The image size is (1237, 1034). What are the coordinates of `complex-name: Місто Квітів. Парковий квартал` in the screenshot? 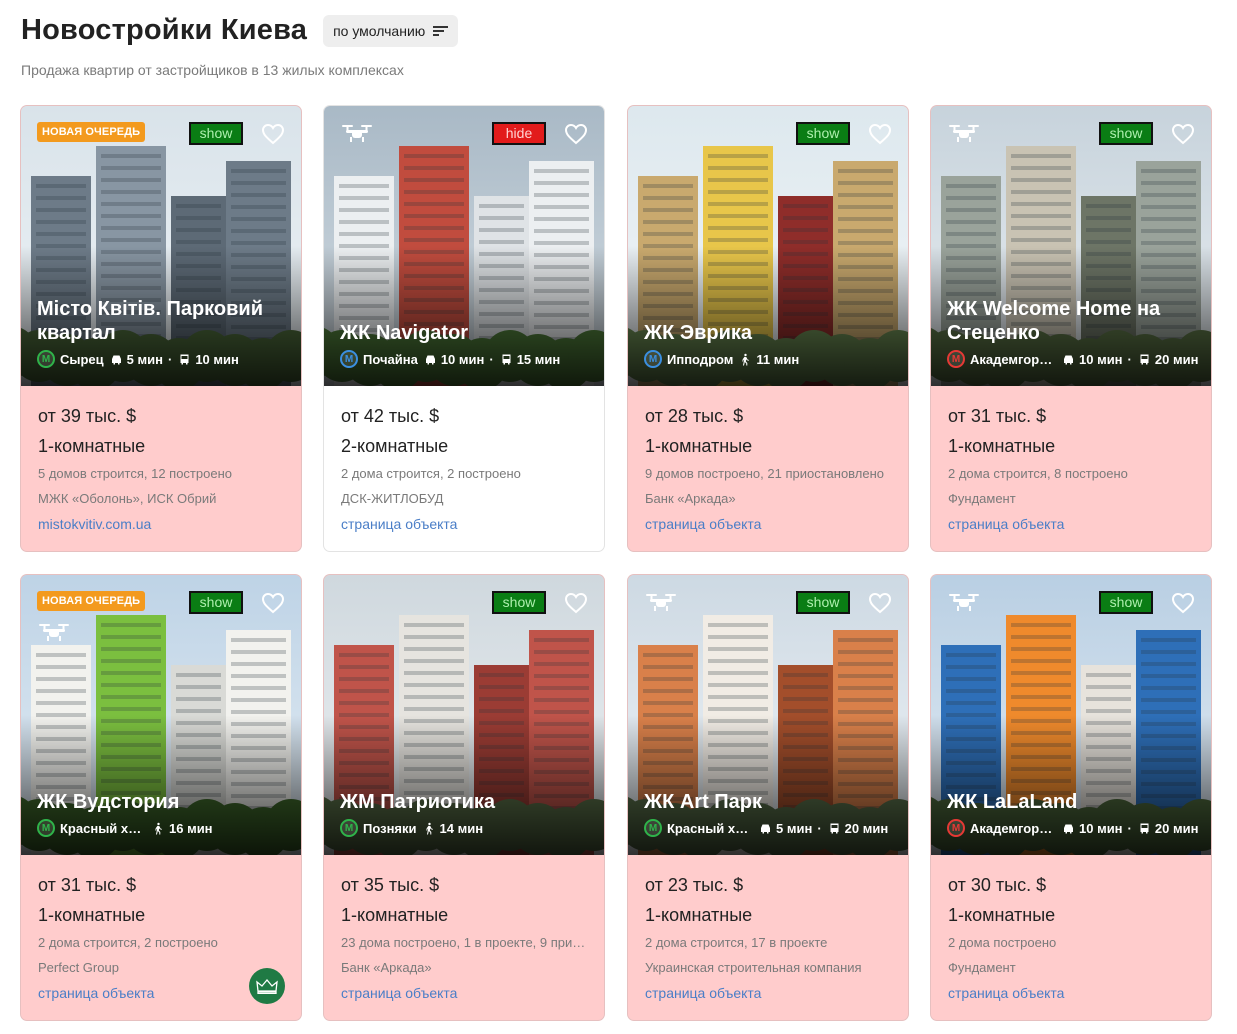 It's located at (162, 321).